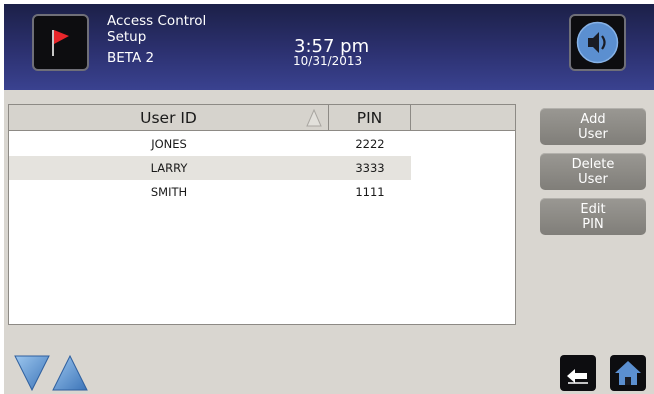 This screenshot has height=394, width=654. Describe the element at coordinates (127, 37) in the screenshot. I see `screen-title-line2: Setup` at that location.